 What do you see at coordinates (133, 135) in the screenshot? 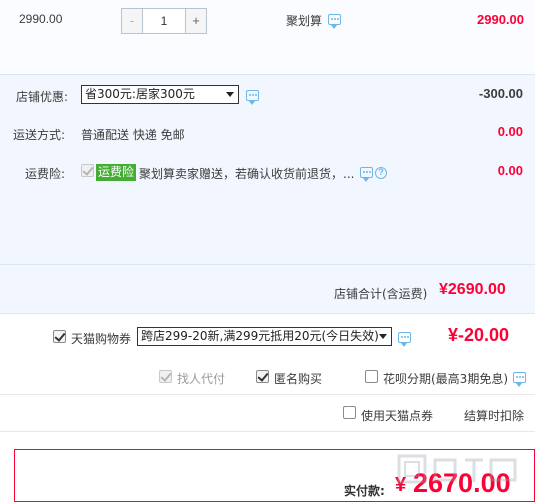
I see `shipping-method: 普通配送 快递 免邮` at bounding box center [133, 135].